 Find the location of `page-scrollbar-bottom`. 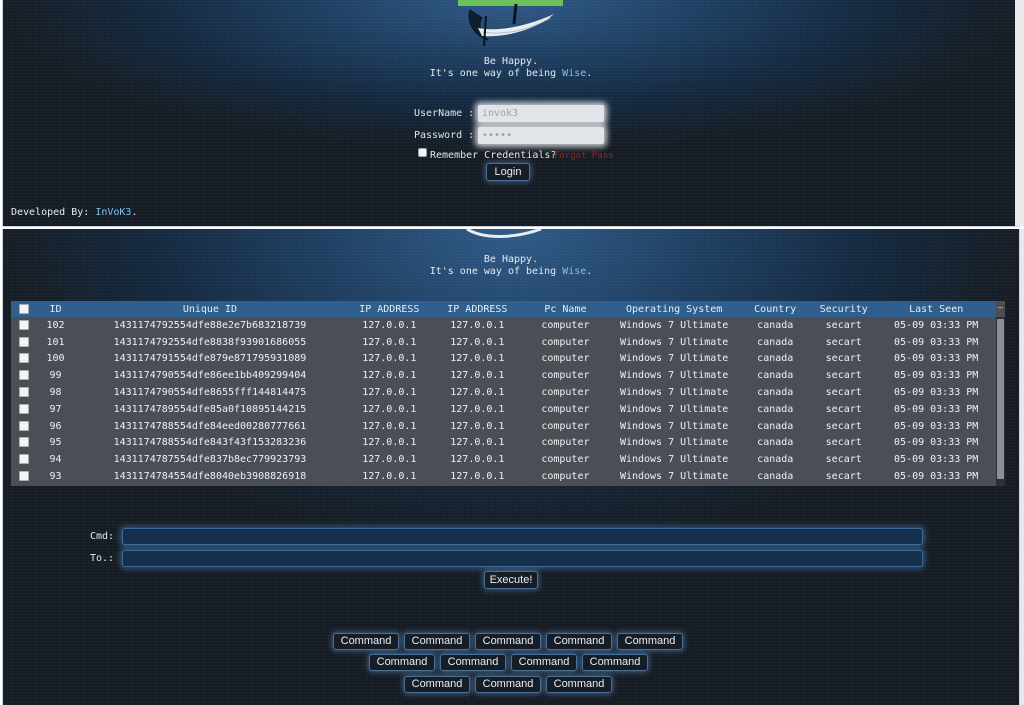

page-scrollbar-bottom is located at coordinates (1022, 467).